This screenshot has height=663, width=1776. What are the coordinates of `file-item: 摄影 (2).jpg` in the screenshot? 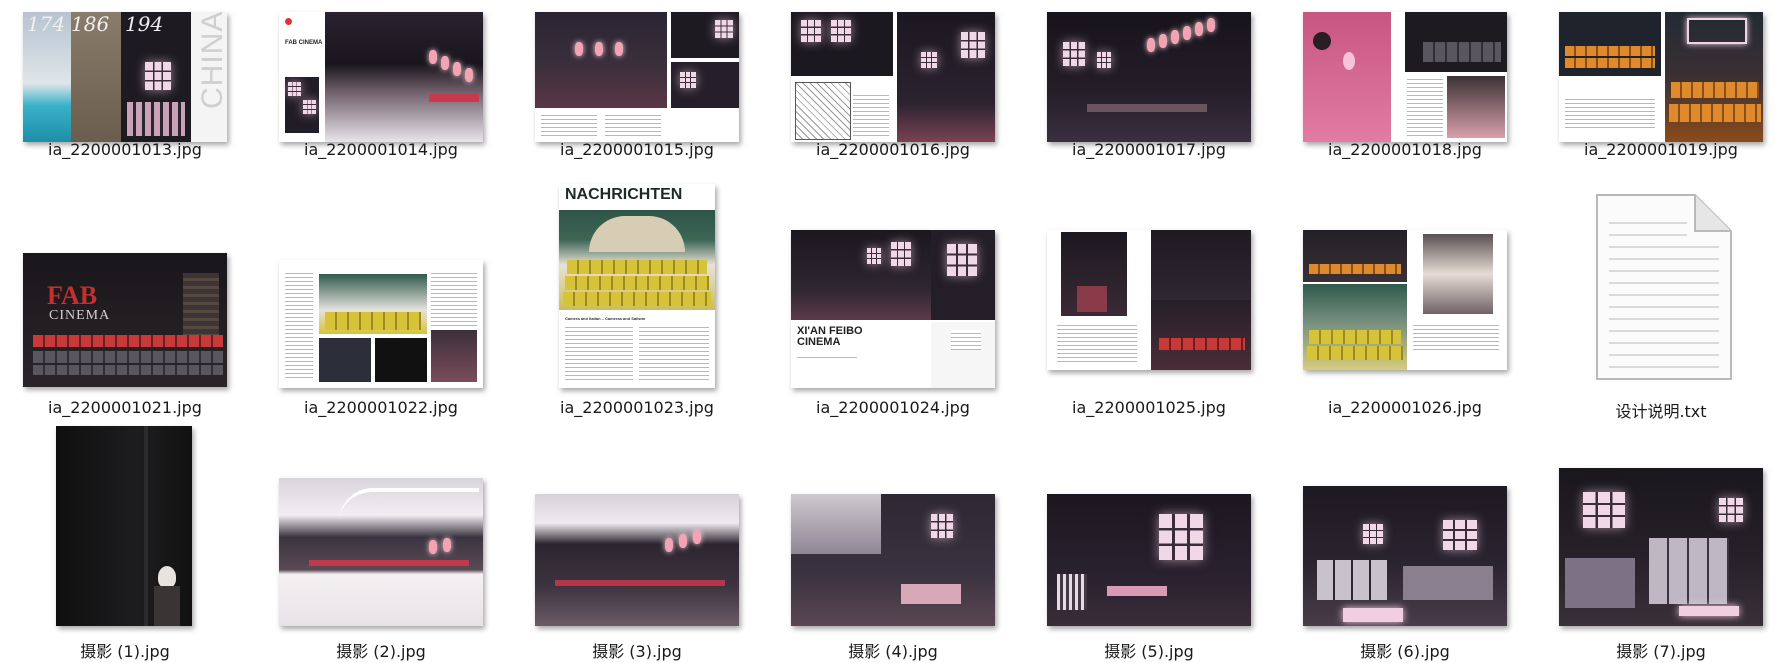 It's located at (381, 539).